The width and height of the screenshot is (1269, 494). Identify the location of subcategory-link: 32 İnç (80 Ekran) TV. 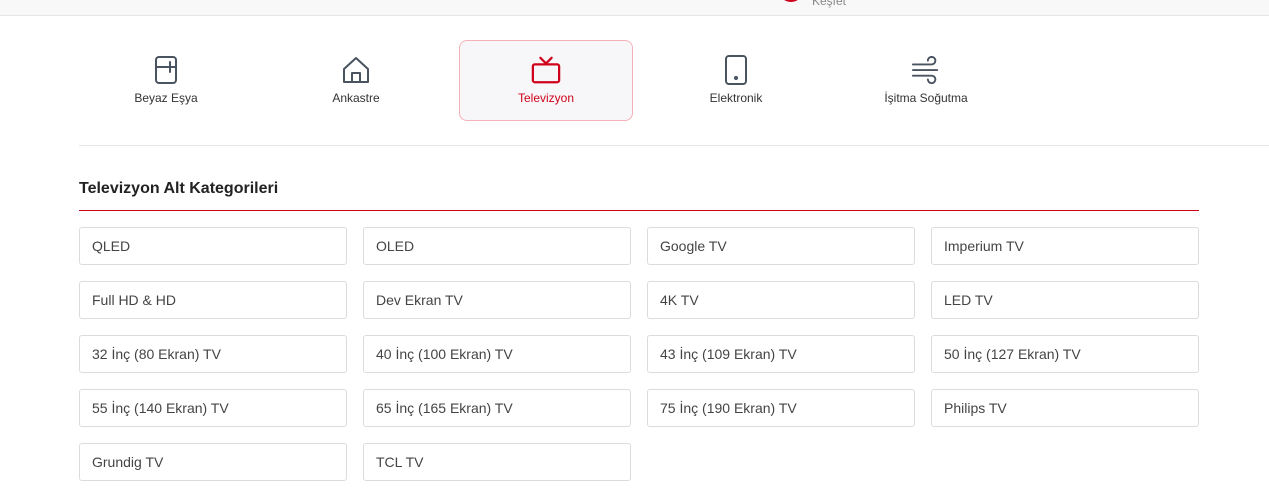
(213, 354).